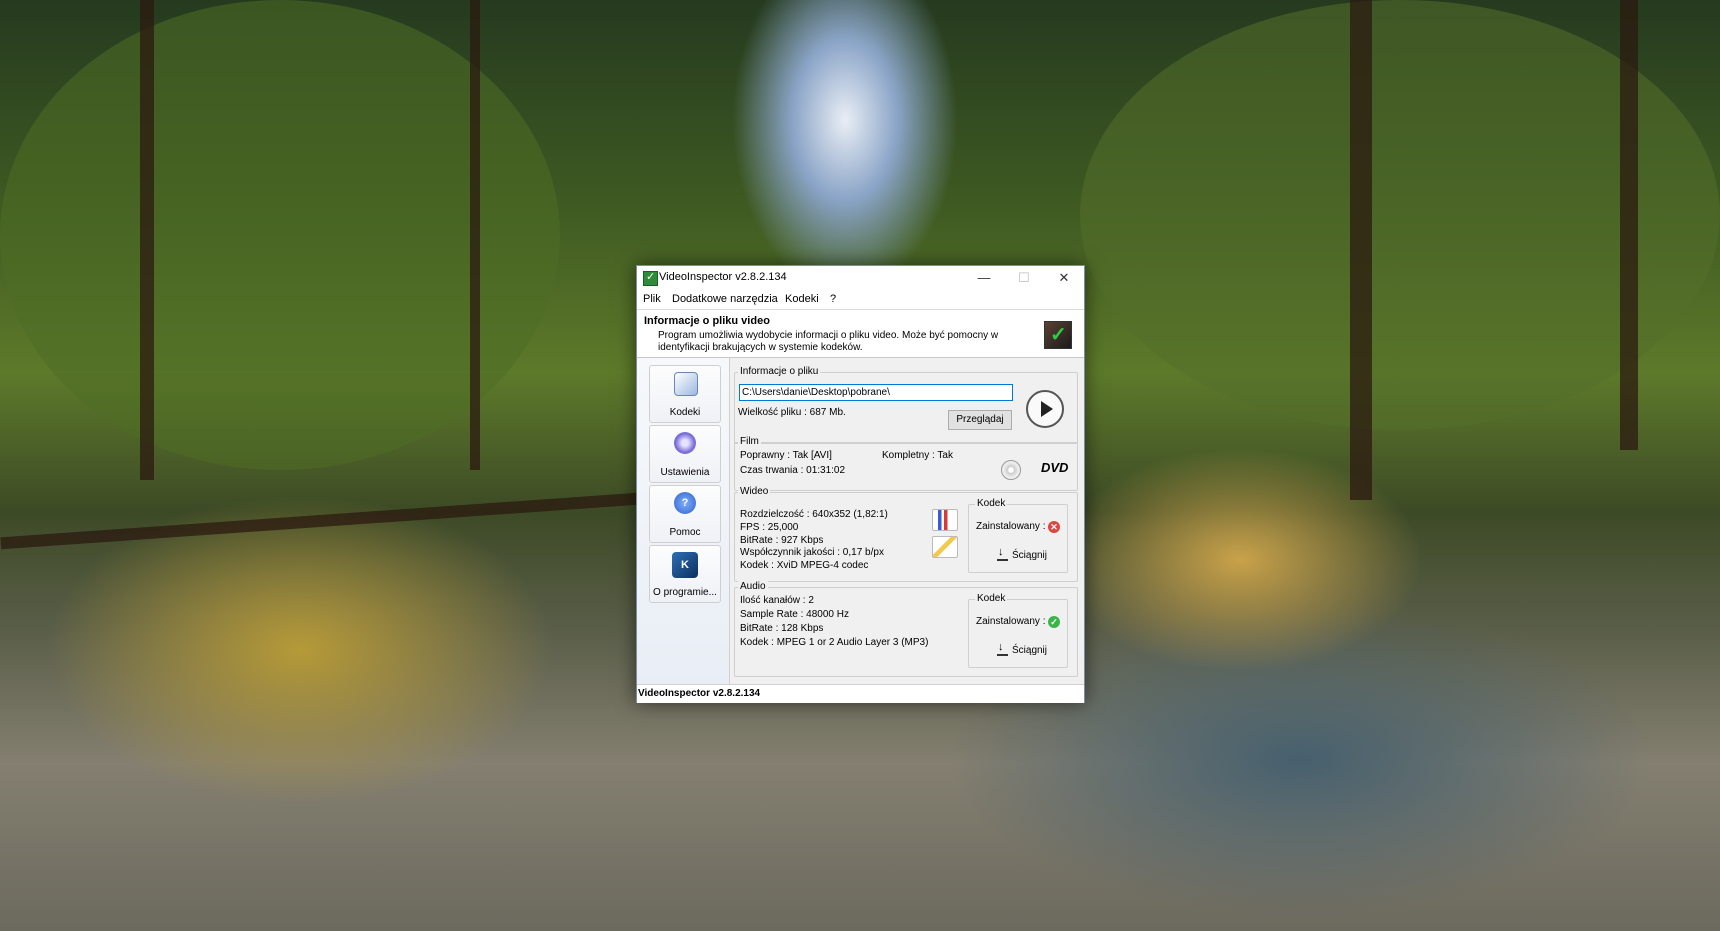 The width and height of the screenshot is (1720, 931). I want to click on codecs-icon, so click(686, 384).